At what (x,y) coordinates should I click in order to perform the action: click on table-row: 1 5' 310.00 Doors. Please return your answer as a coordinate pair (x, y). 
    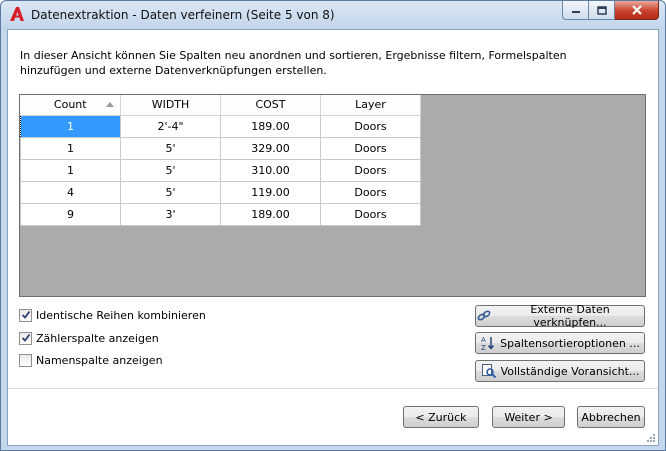
    Looking at the image, I should click on (220, 170).